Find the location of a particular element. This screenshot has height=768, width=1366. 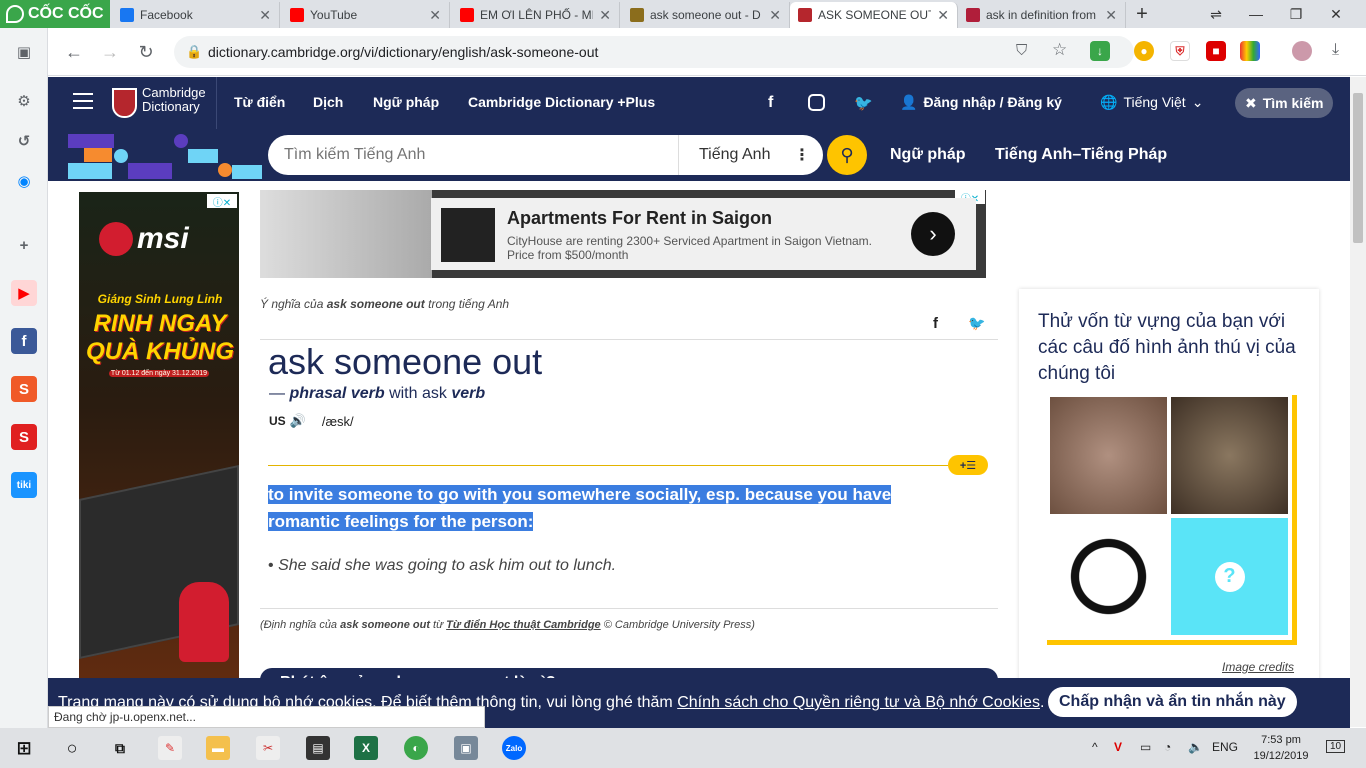

app-icon: ▣ is located at coordinates (466, 748).